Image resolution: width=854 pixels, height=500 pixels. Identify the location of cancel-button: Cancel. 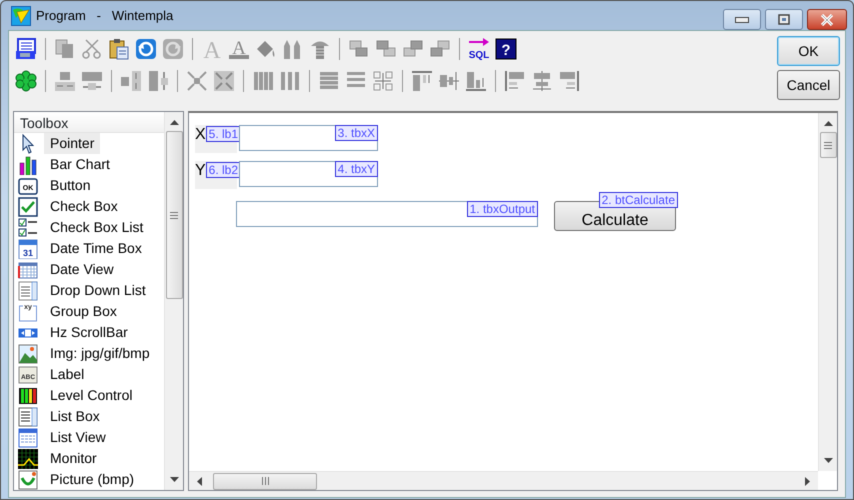
(808, 85).